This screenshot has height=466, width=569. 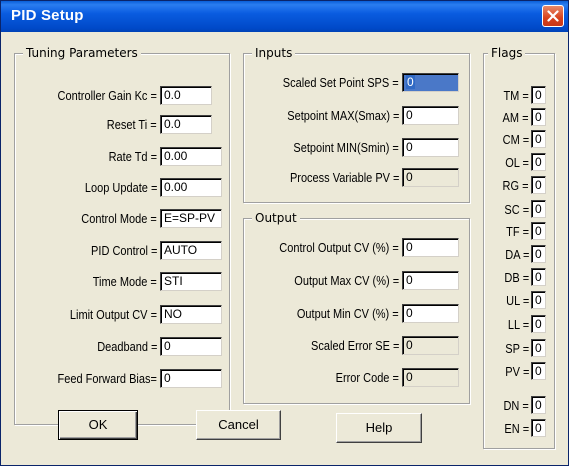 I want to click on flag-row-am: AM = 0, so click(x=521, y=118).